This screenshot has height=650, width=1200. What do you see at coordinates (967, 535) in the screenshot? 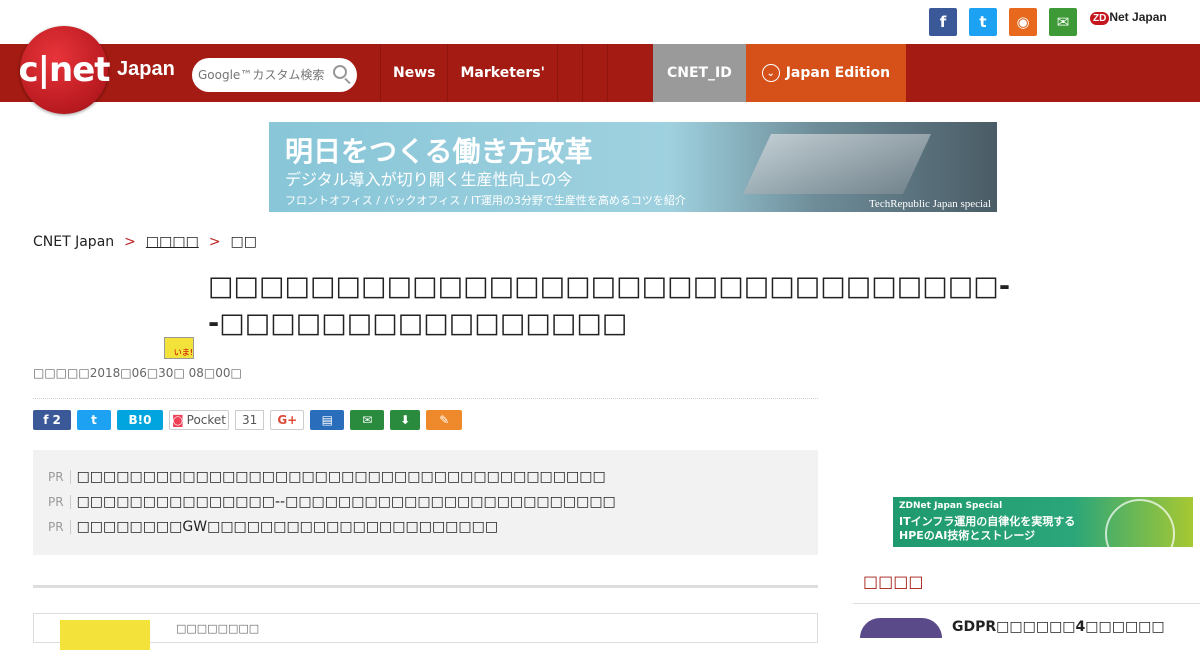
I see `sidebar-ad-line: HPEのAI技術とストレージ` at bounding box center [967, 535].